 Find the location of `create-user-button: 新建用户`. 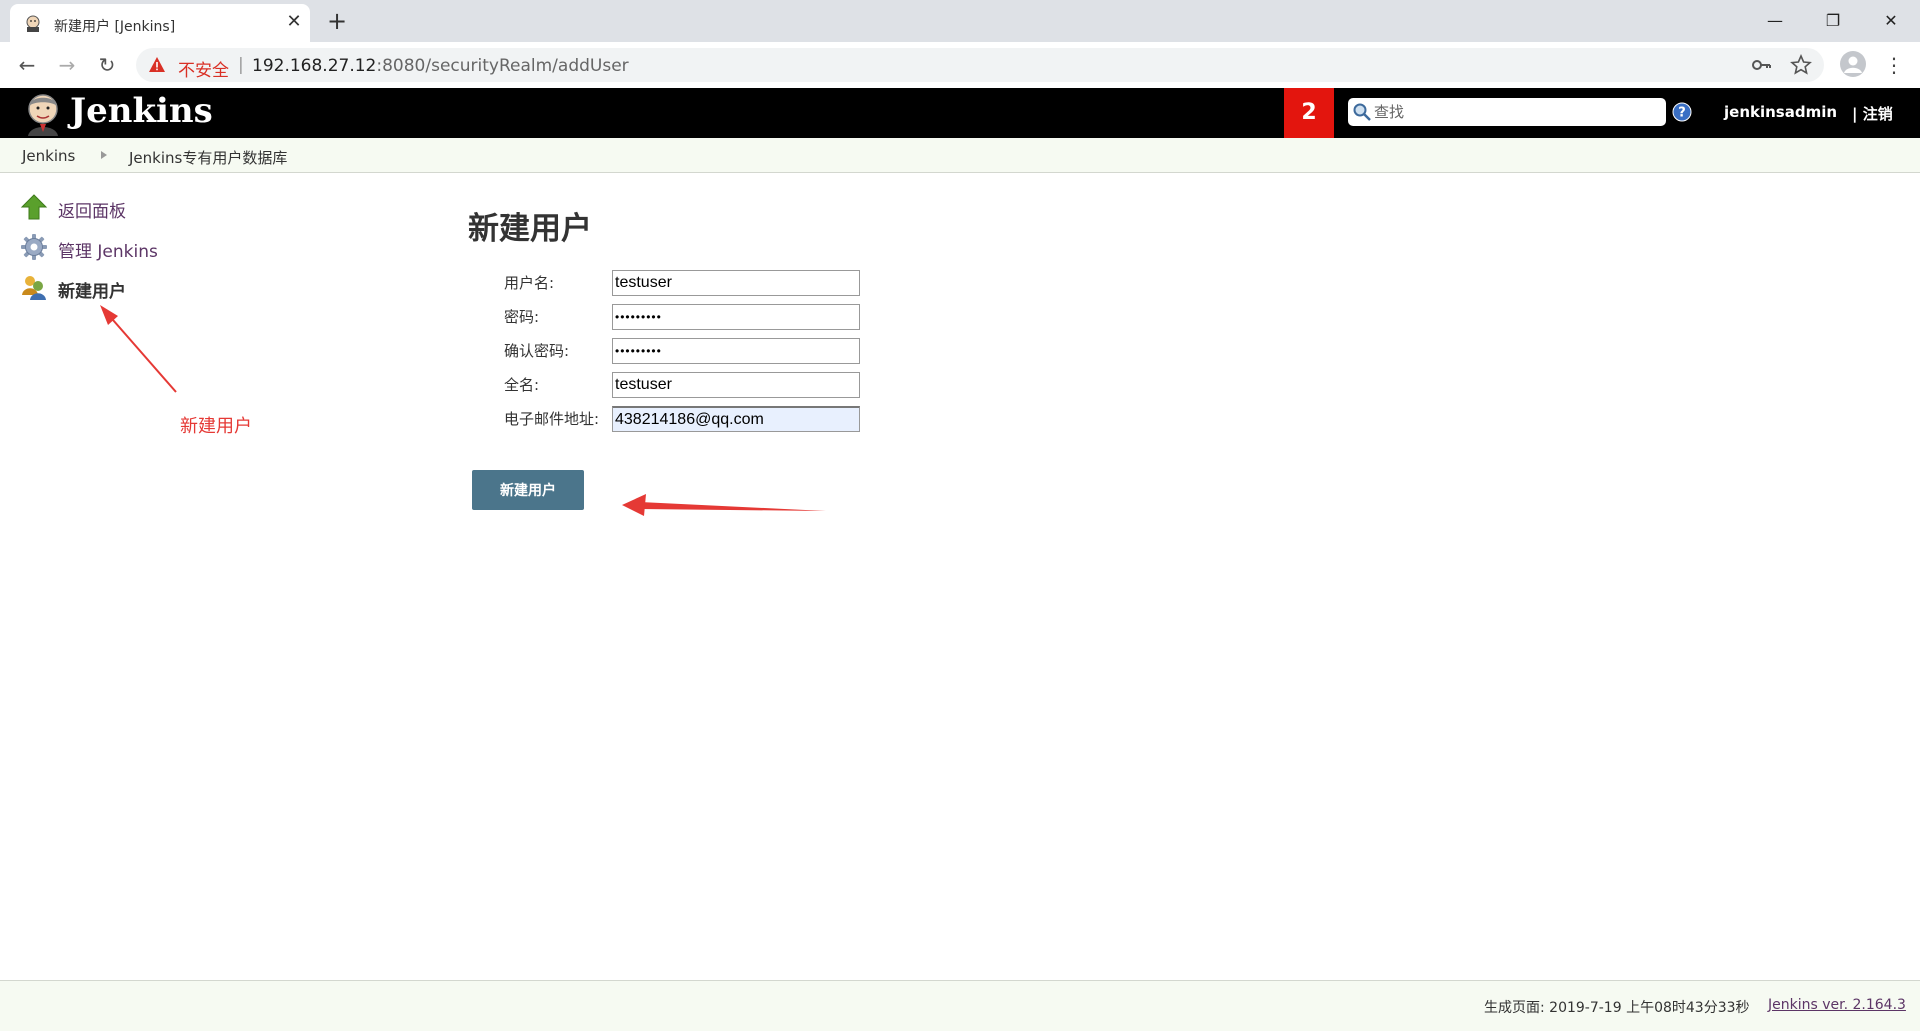

create-user-button: 新建用户 is located at coordinates (528, 490).